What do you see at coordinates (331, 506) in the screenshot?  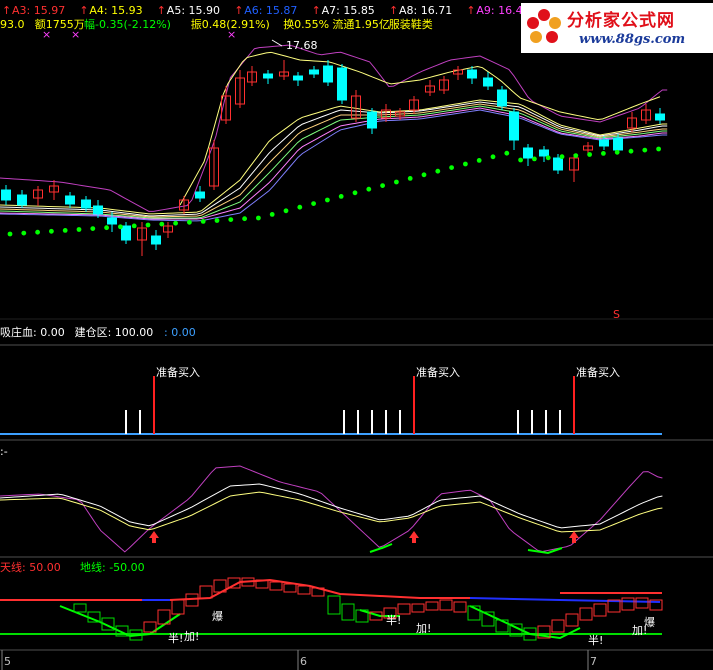 I see `indicator-line-white` at bounding box center [331, 506].